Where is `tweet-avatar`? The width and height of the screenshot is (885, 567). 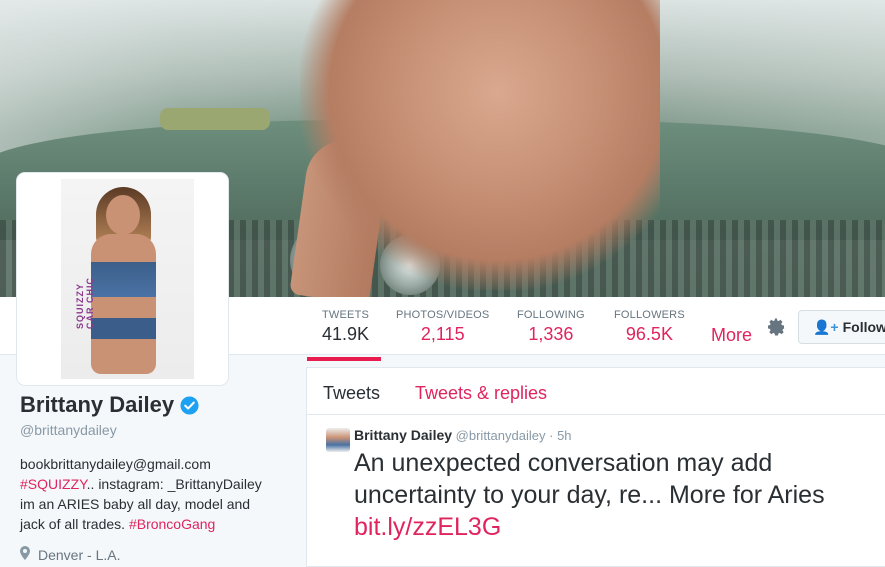 tweet-avatar is located at coordinates (338, 440).